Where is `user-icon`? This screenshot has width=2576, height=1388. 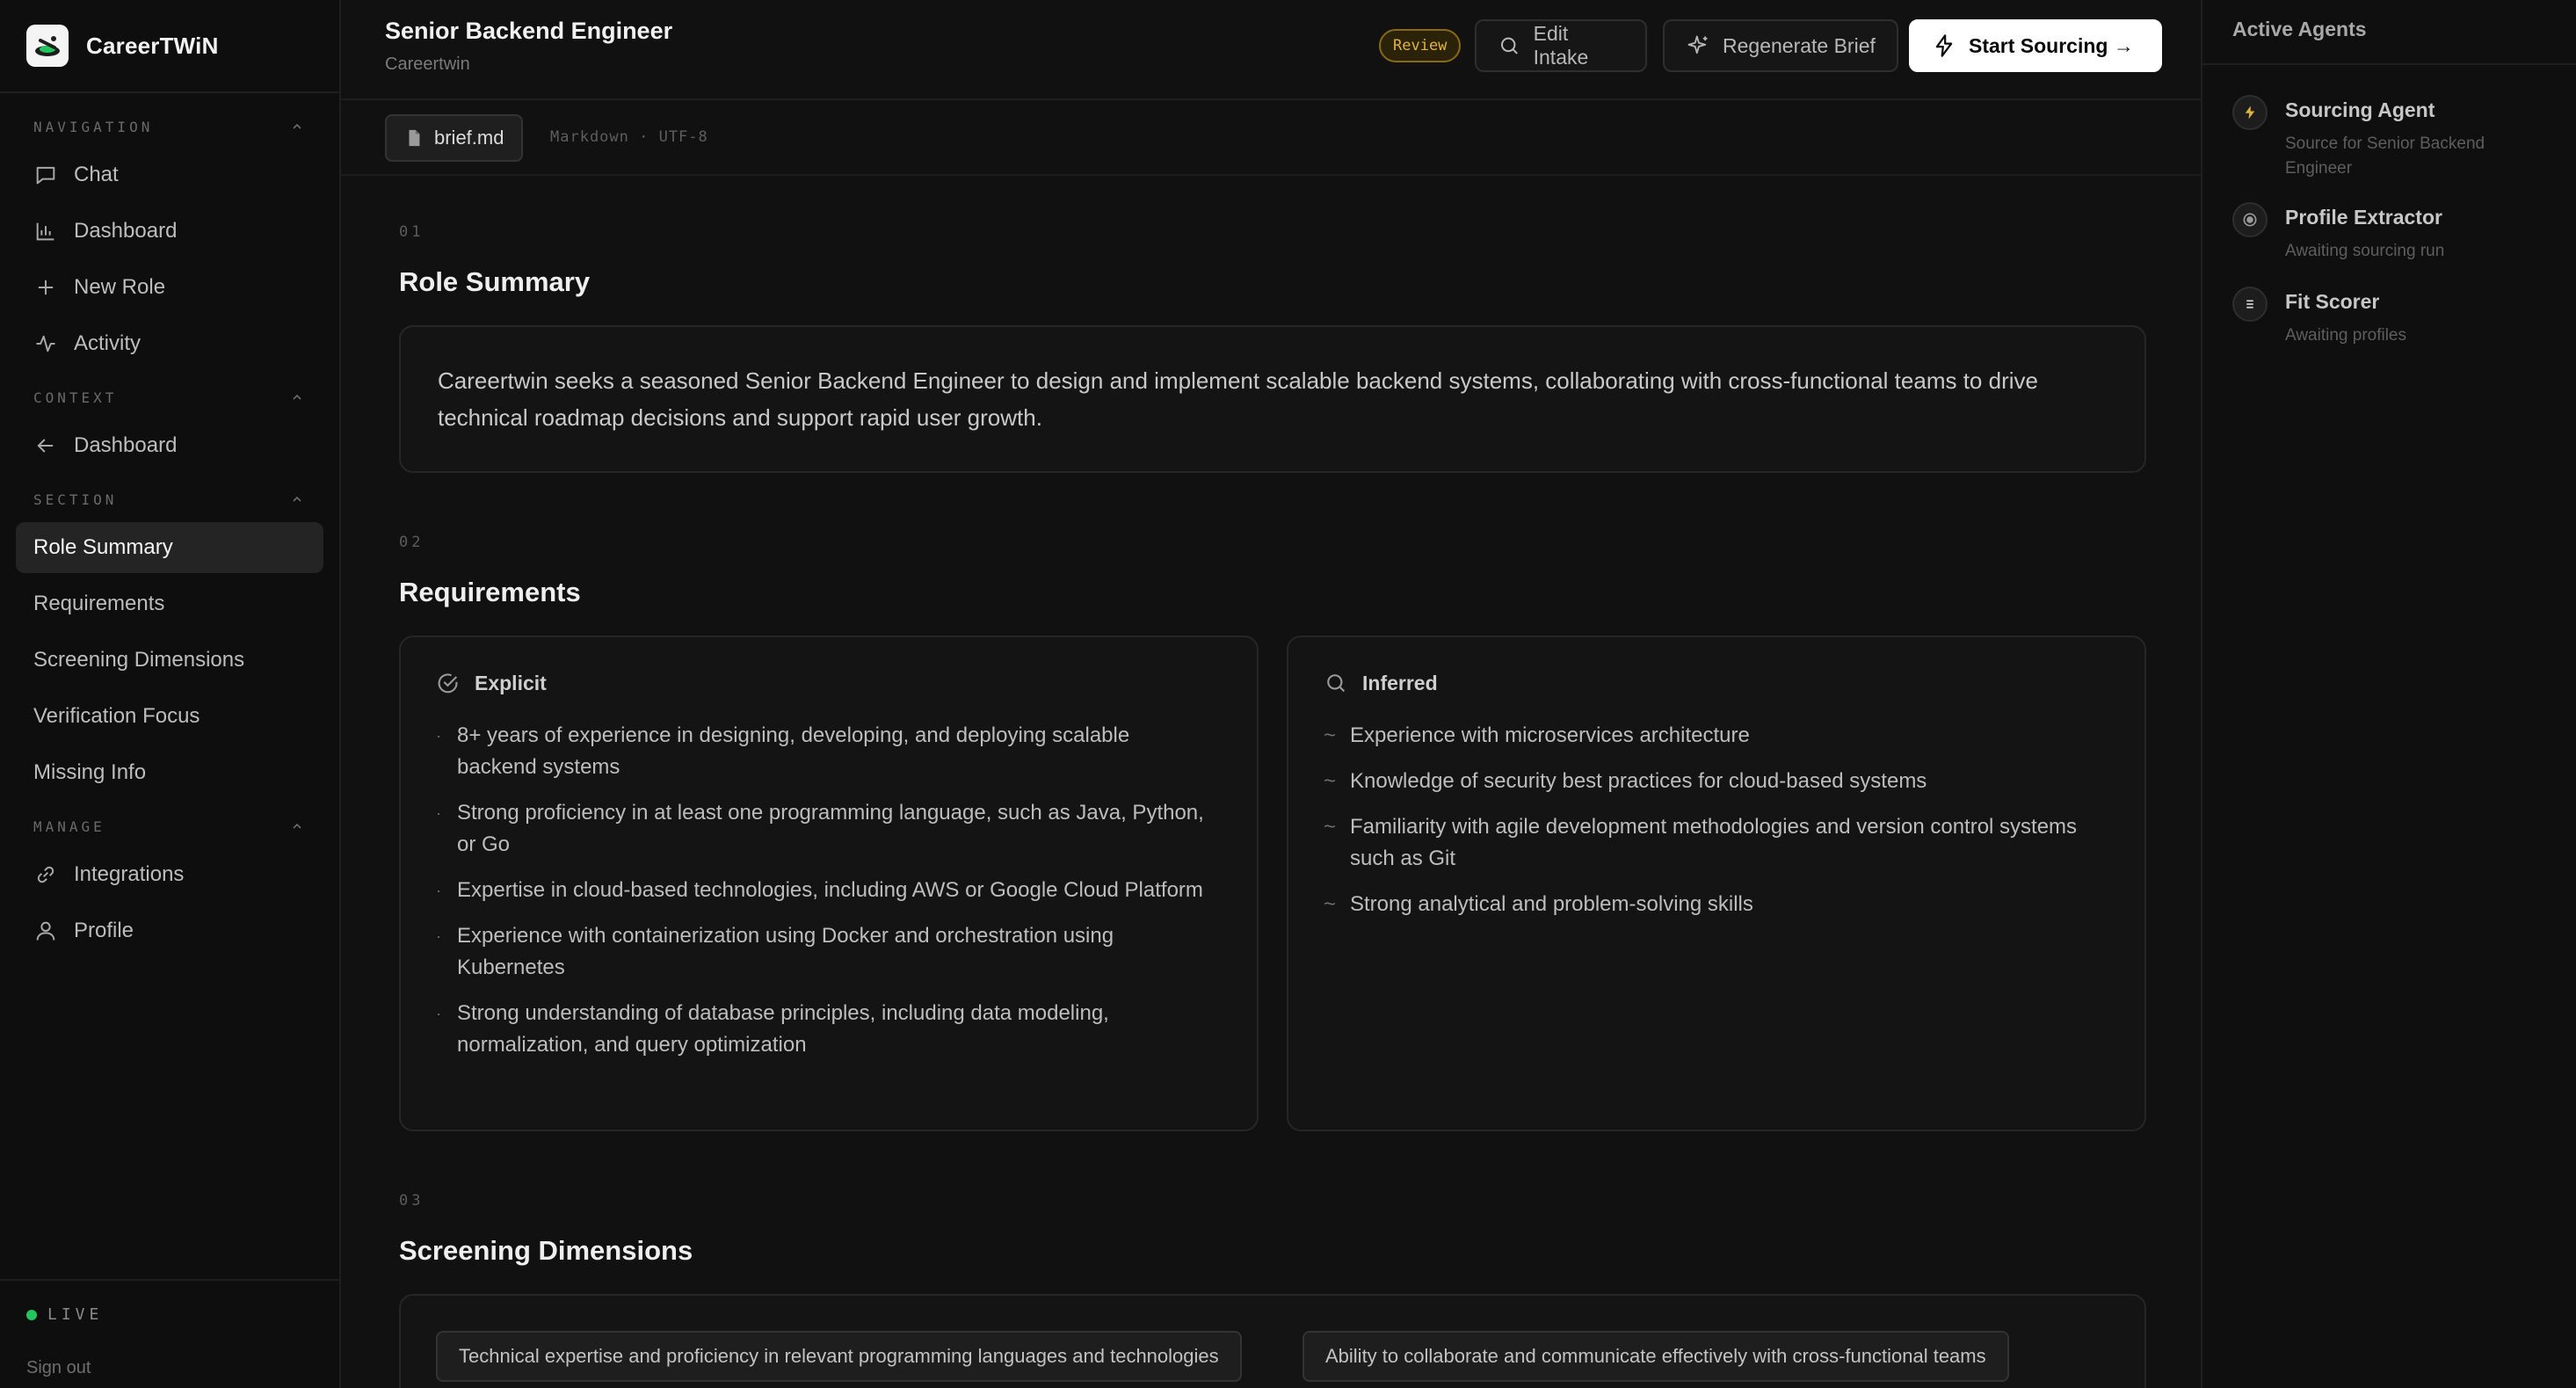 user-icon is located at coordinates (45, 931).